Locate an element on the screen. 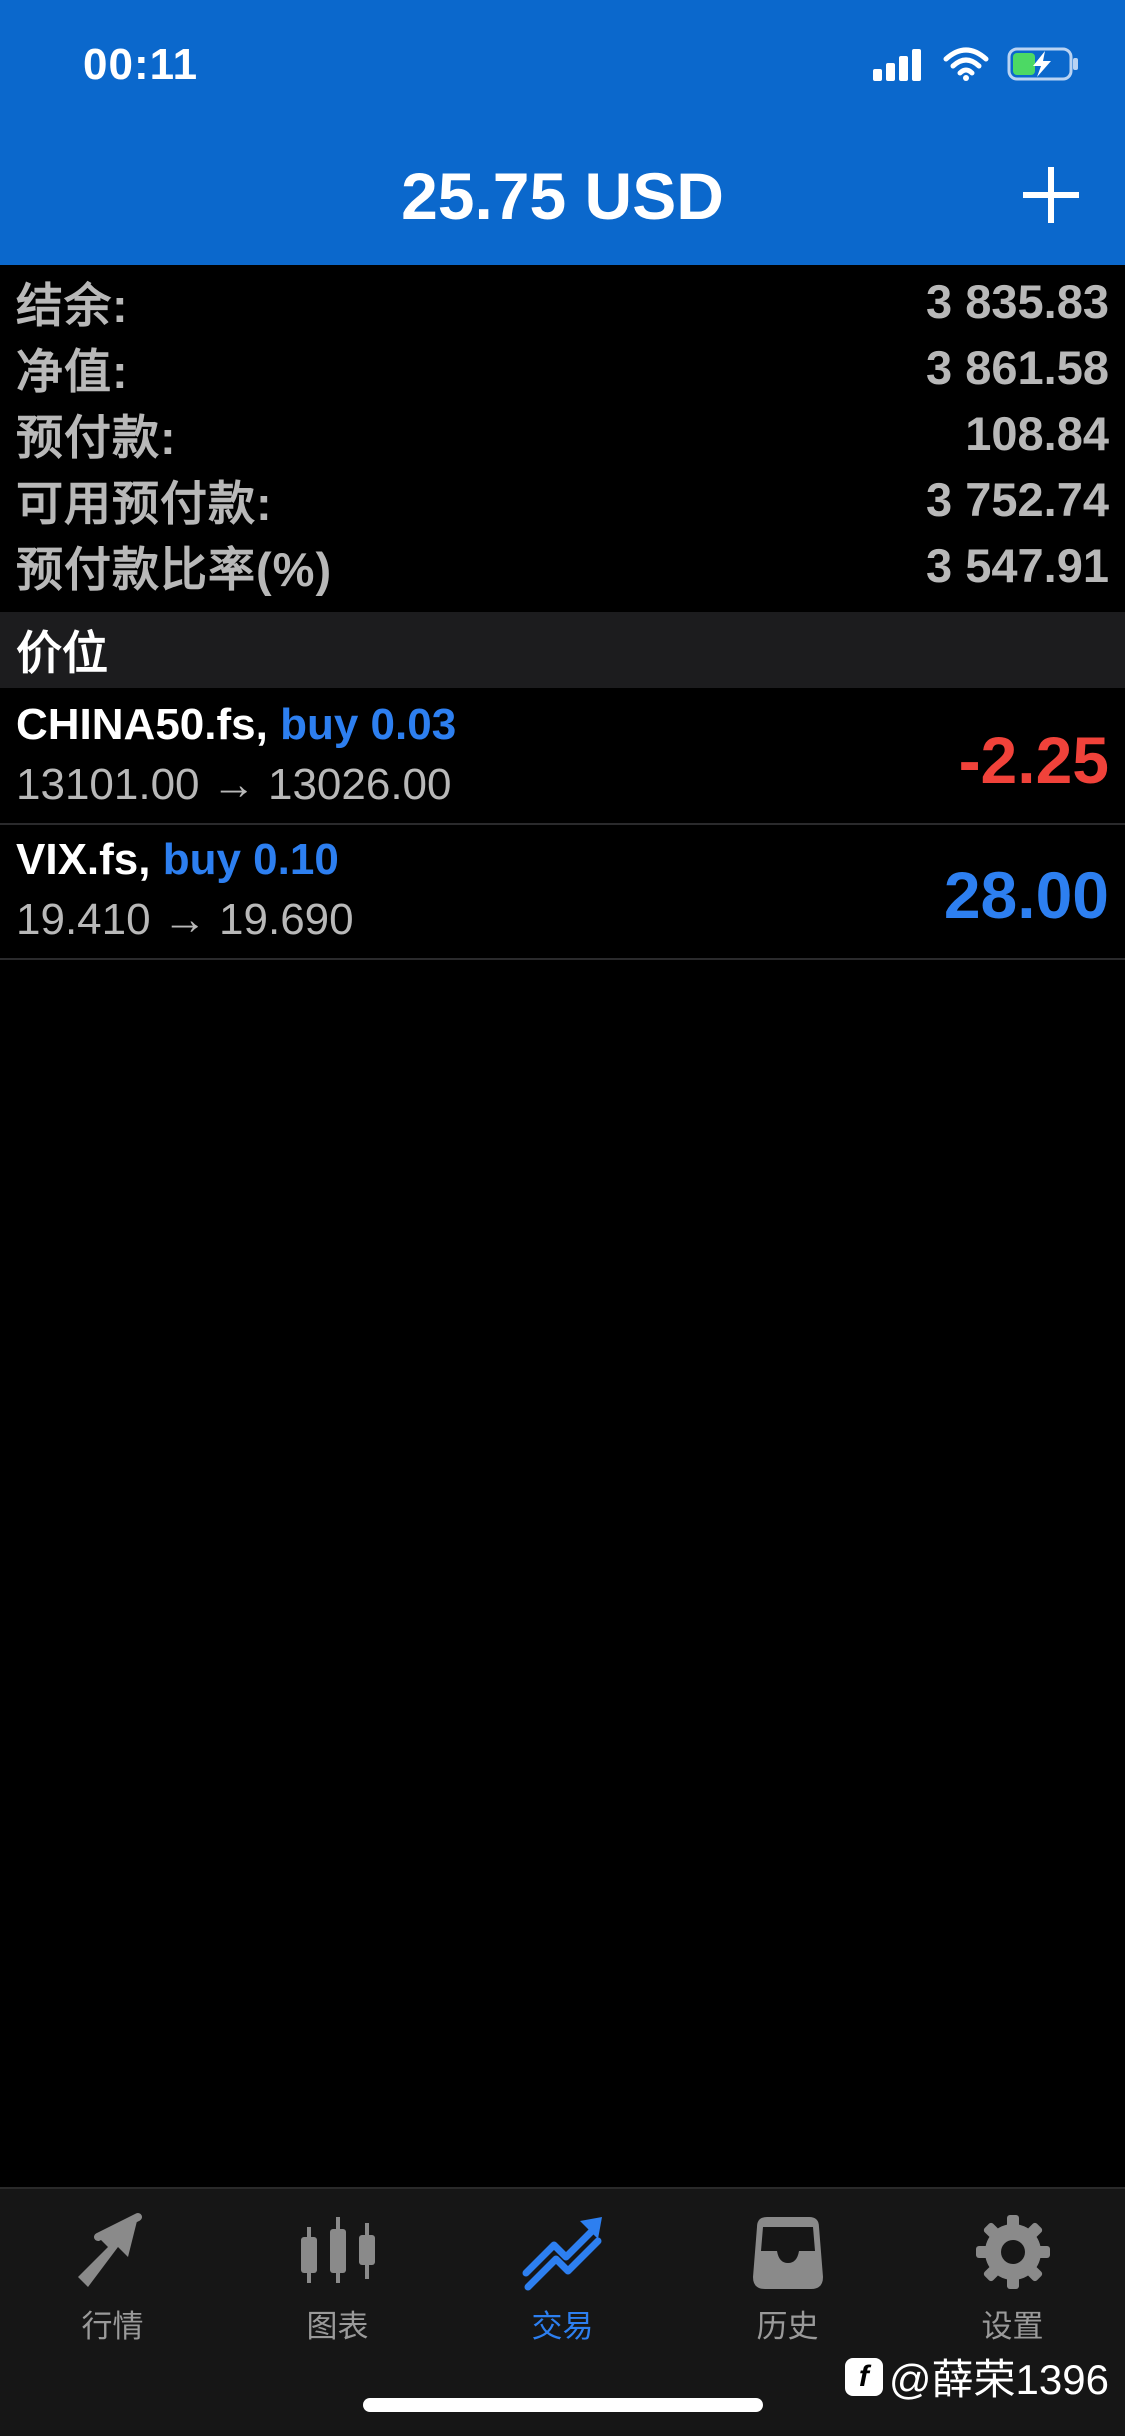 Image resolution: width=1125 pixels, height=2436 pixels. tab-quotes: 行情 is located at coordinates (112, 2282).